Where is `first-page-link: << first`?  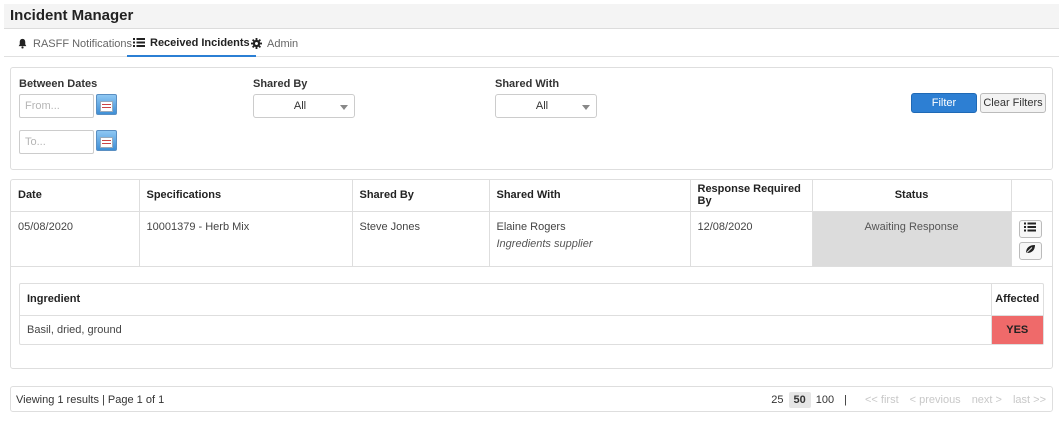
first-page-link: << first is located at coordinates (882, 400).